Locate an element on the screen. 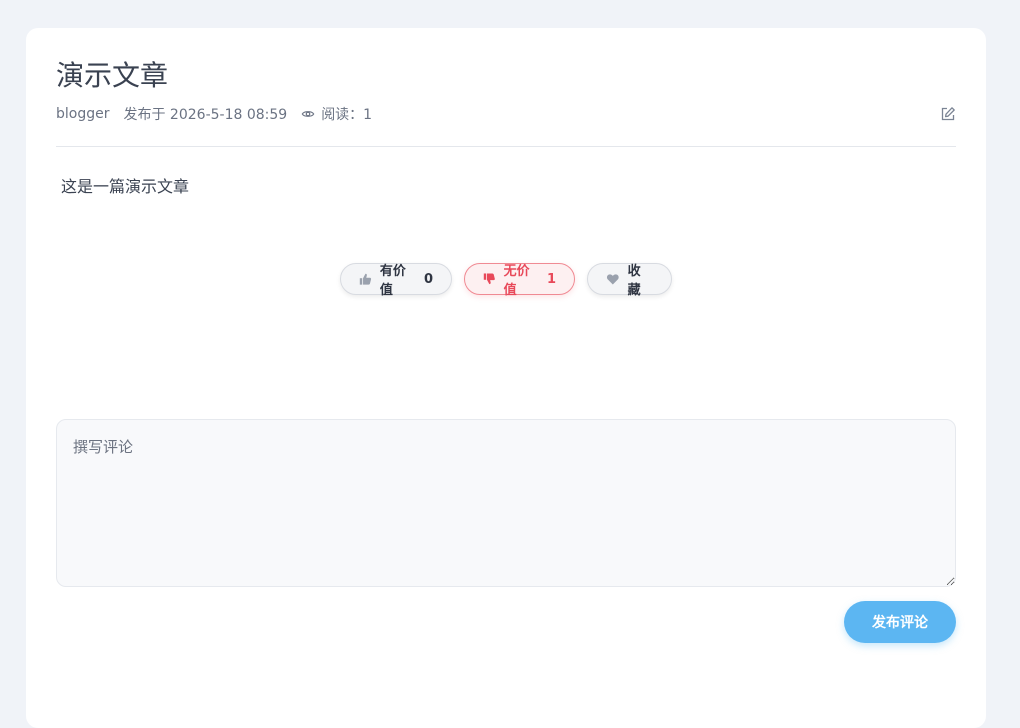  thumbs-up-icon is located at coordinates (365, 279).